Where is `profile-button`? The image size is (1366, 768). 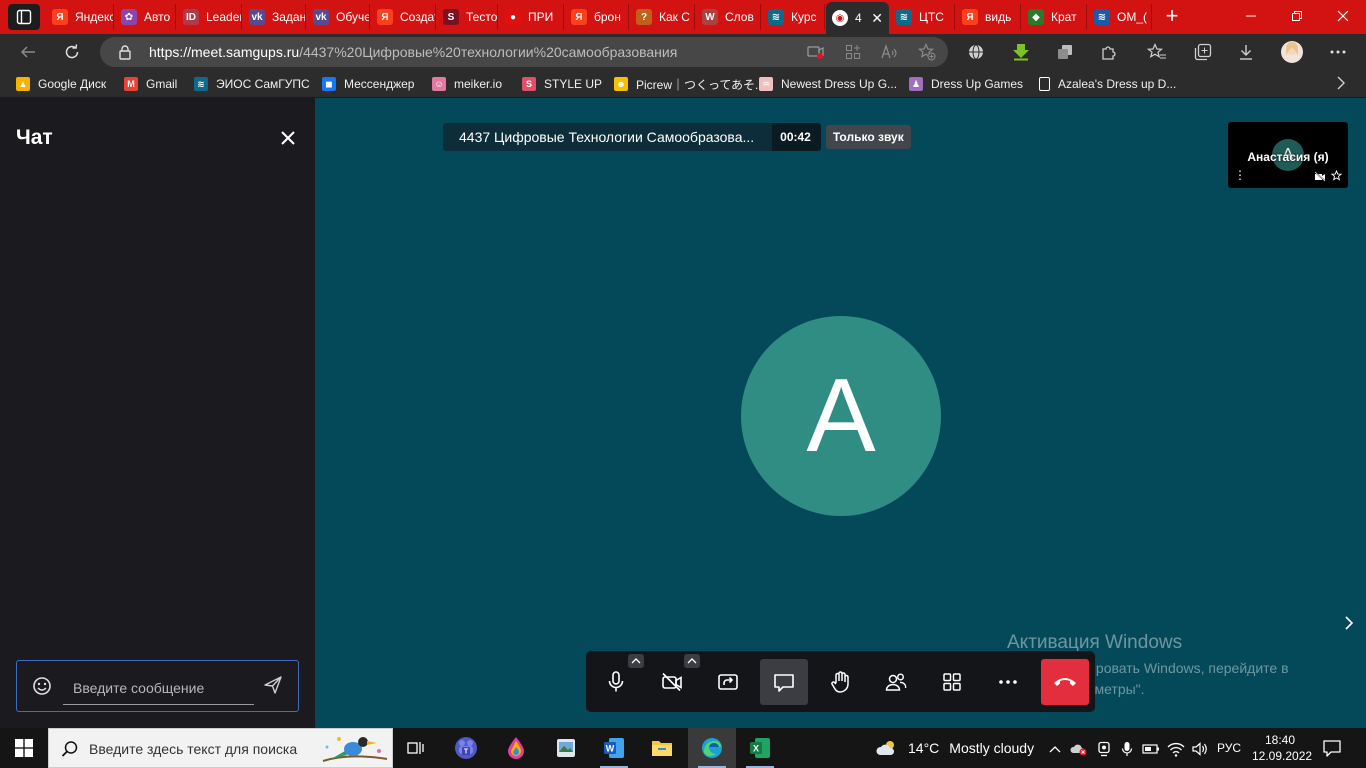
profile-button is located at coordinates (1292, 52).